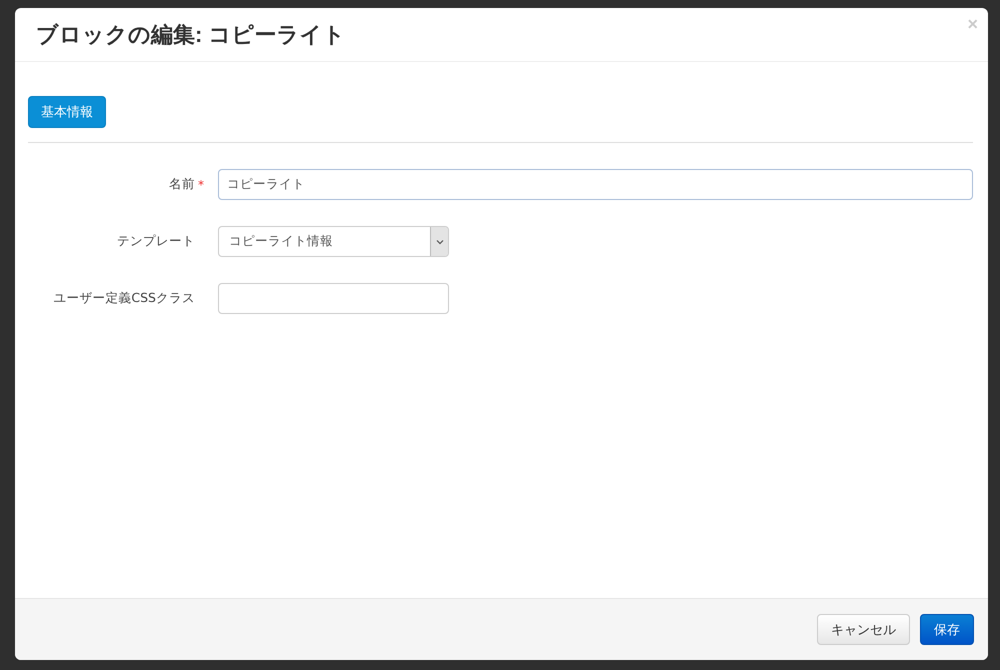  Describe the element at coordinates (124, 298) in the screenshot. I see `field-label: ユーザー定義CSSクラス` at that location.